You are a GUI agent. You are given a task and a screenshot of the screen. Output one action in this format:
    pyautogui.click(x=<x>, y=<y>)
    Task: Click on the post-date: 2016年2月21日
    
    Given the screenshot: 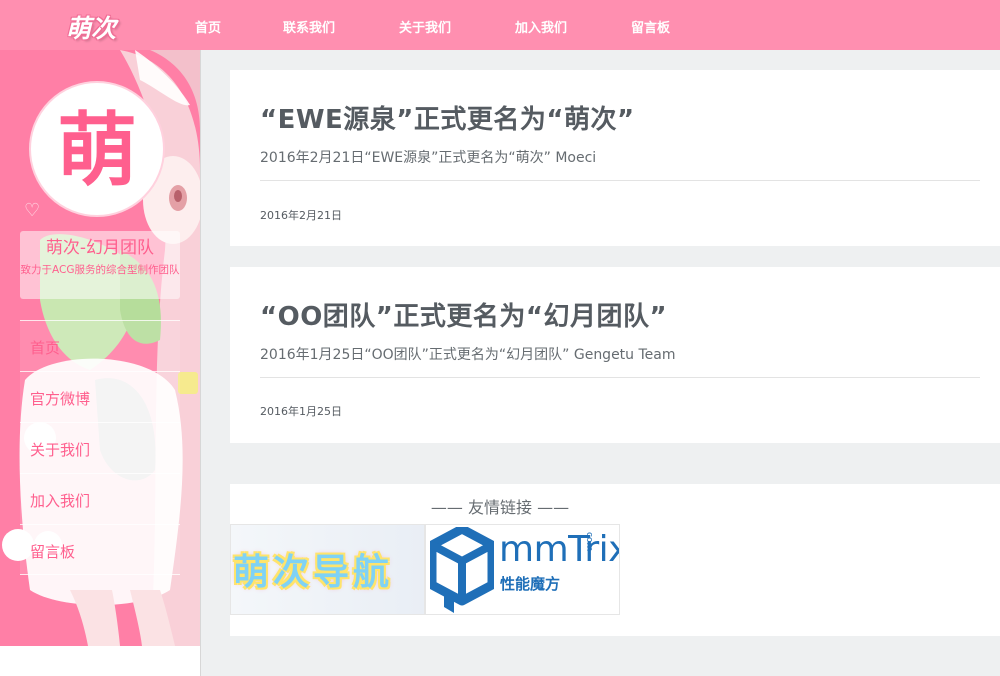 What is the action you would take?
    pyautogui.click(x=301, y=215)
    